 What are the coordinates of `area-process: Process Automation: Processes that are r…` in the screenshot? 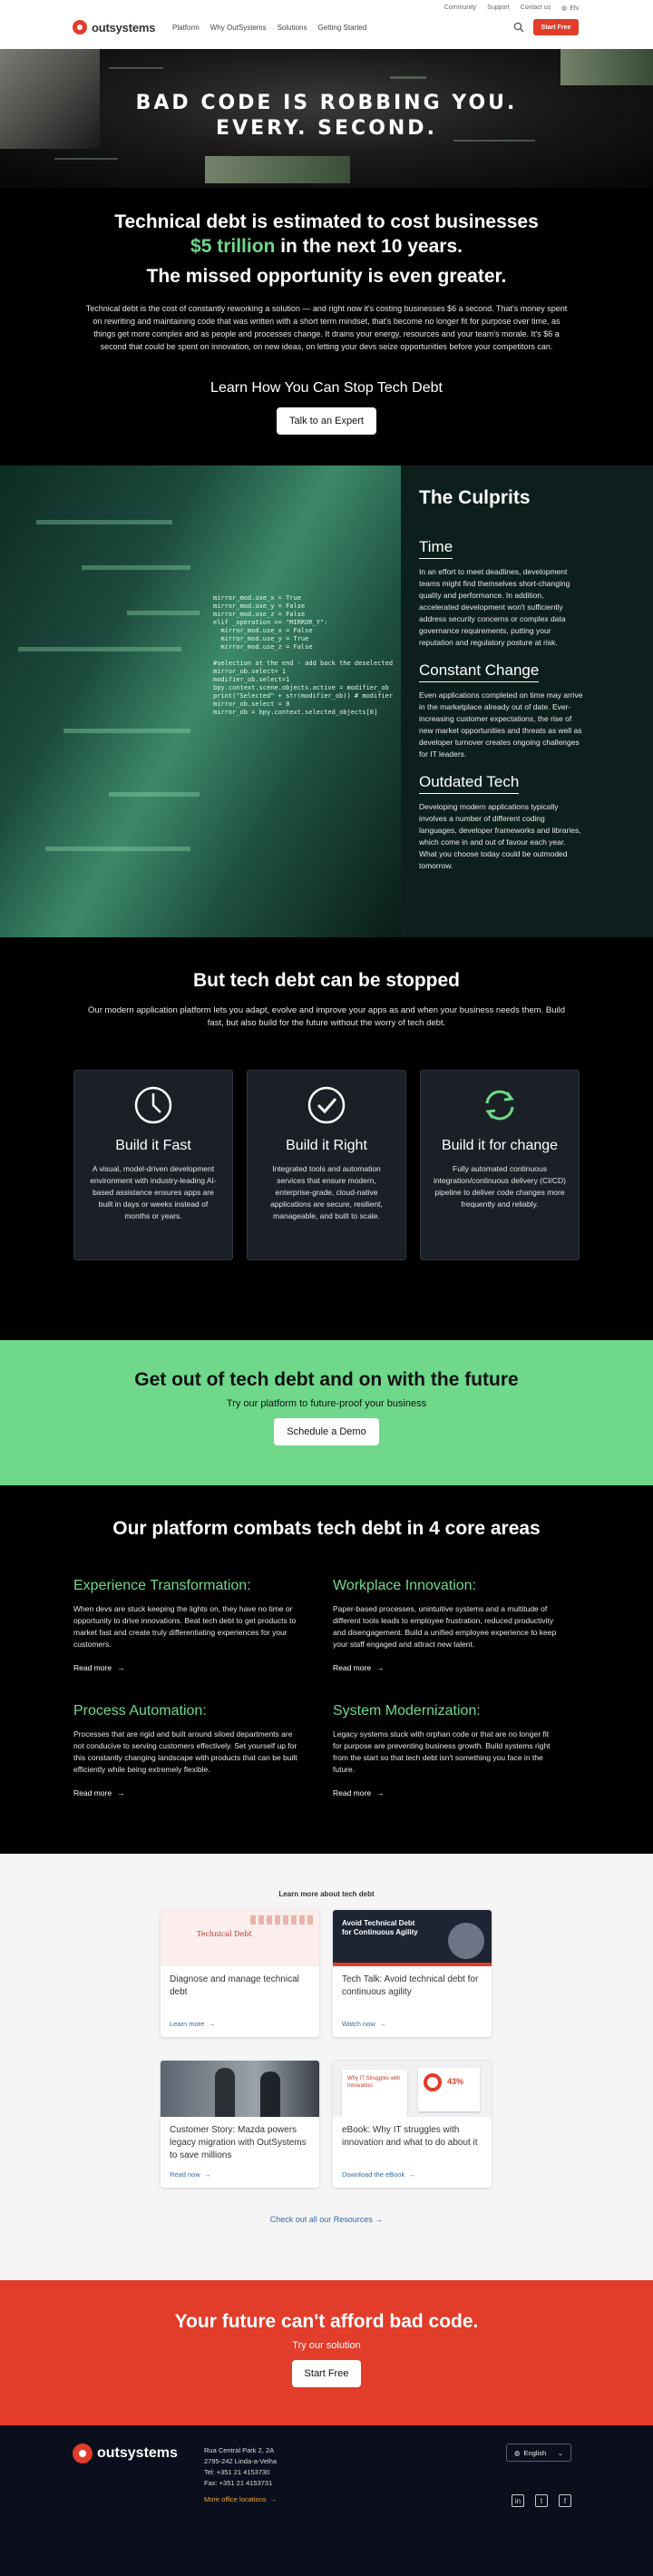 It's located at (186, 1750).